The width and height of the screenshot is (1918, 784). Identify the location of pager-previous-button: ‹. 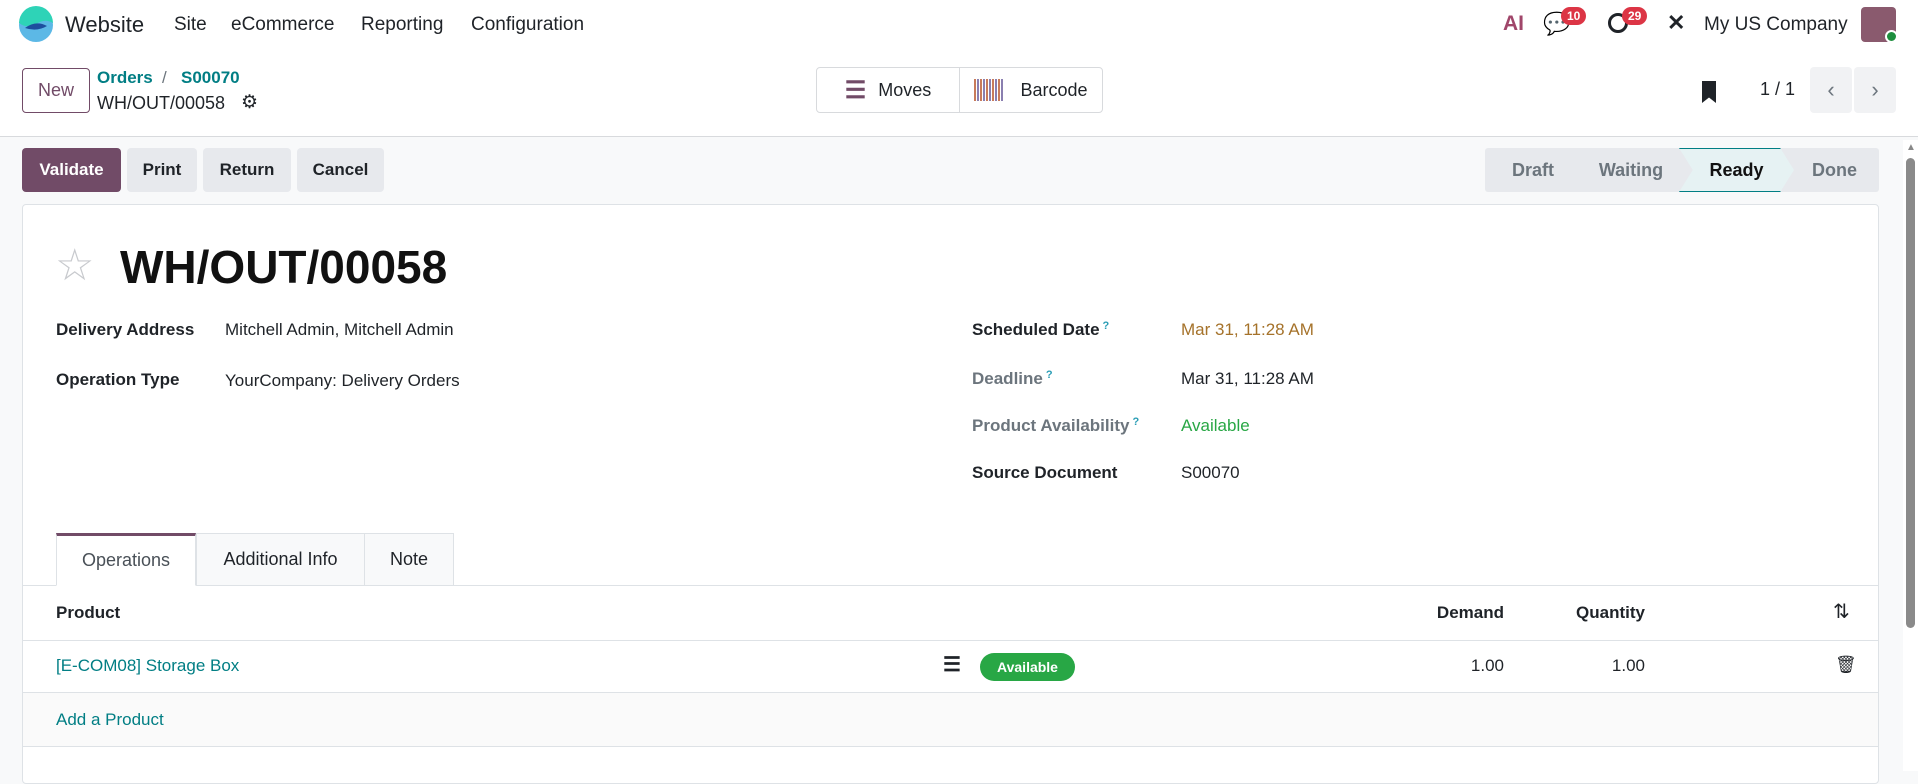
(1831, 90).